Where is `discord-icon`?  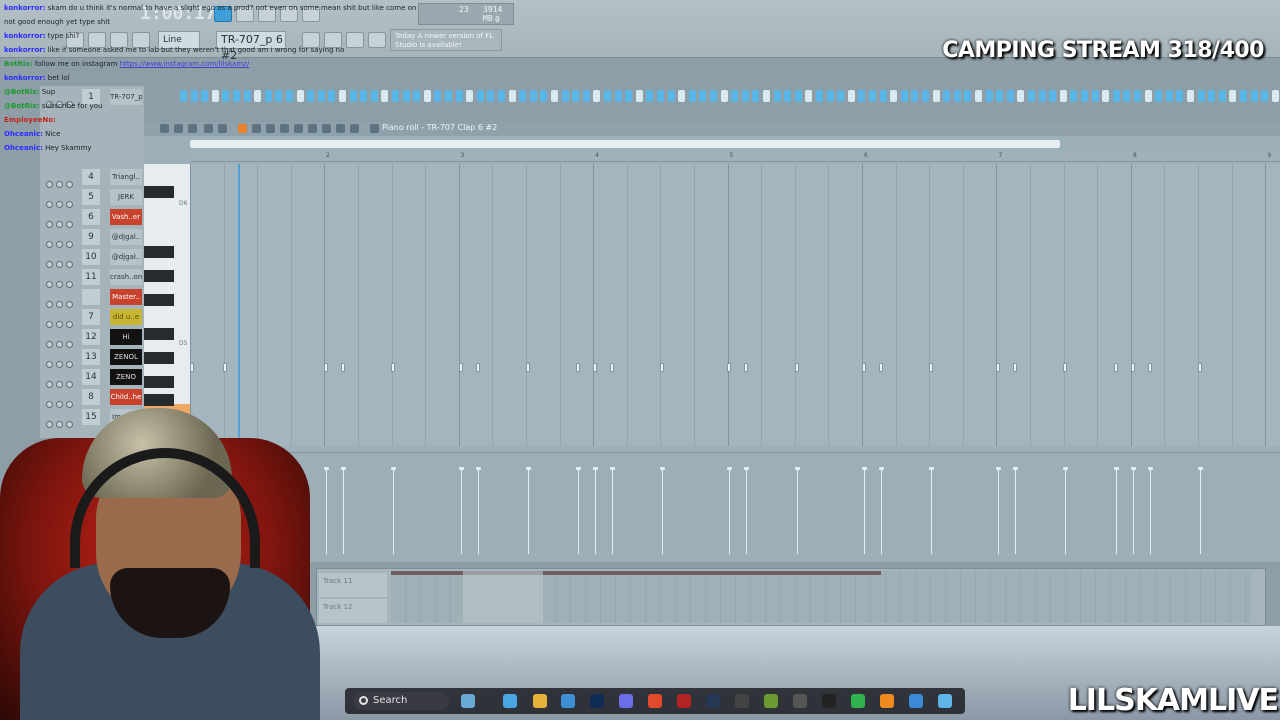 discord-icon is located at coordinates (626, 701).